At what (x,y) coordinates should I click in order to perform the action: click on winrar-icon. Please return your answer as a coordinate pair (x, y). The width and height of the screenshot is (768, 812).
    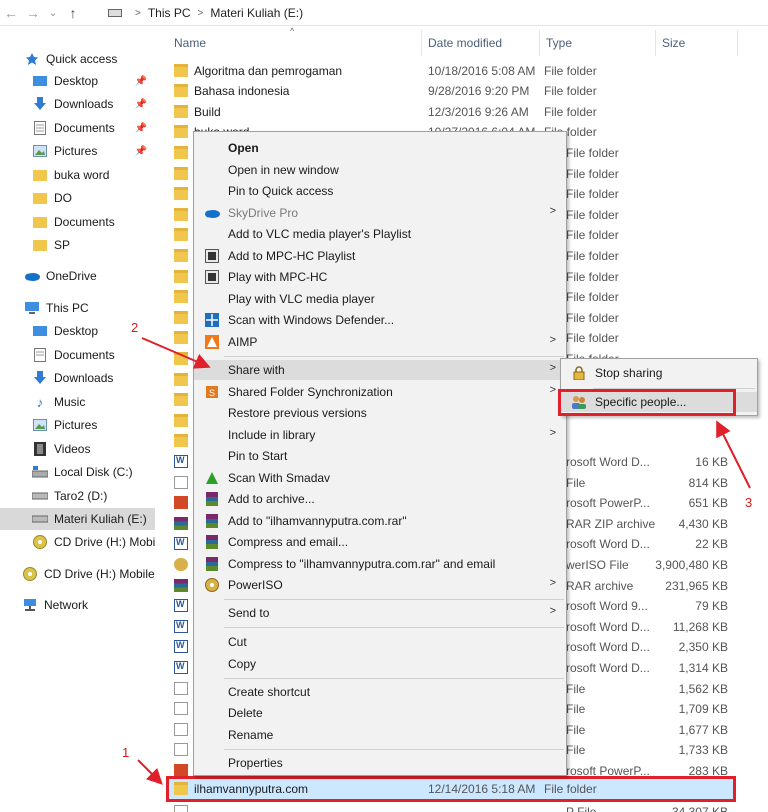
    Looking at the image, I should click on (212, 499).